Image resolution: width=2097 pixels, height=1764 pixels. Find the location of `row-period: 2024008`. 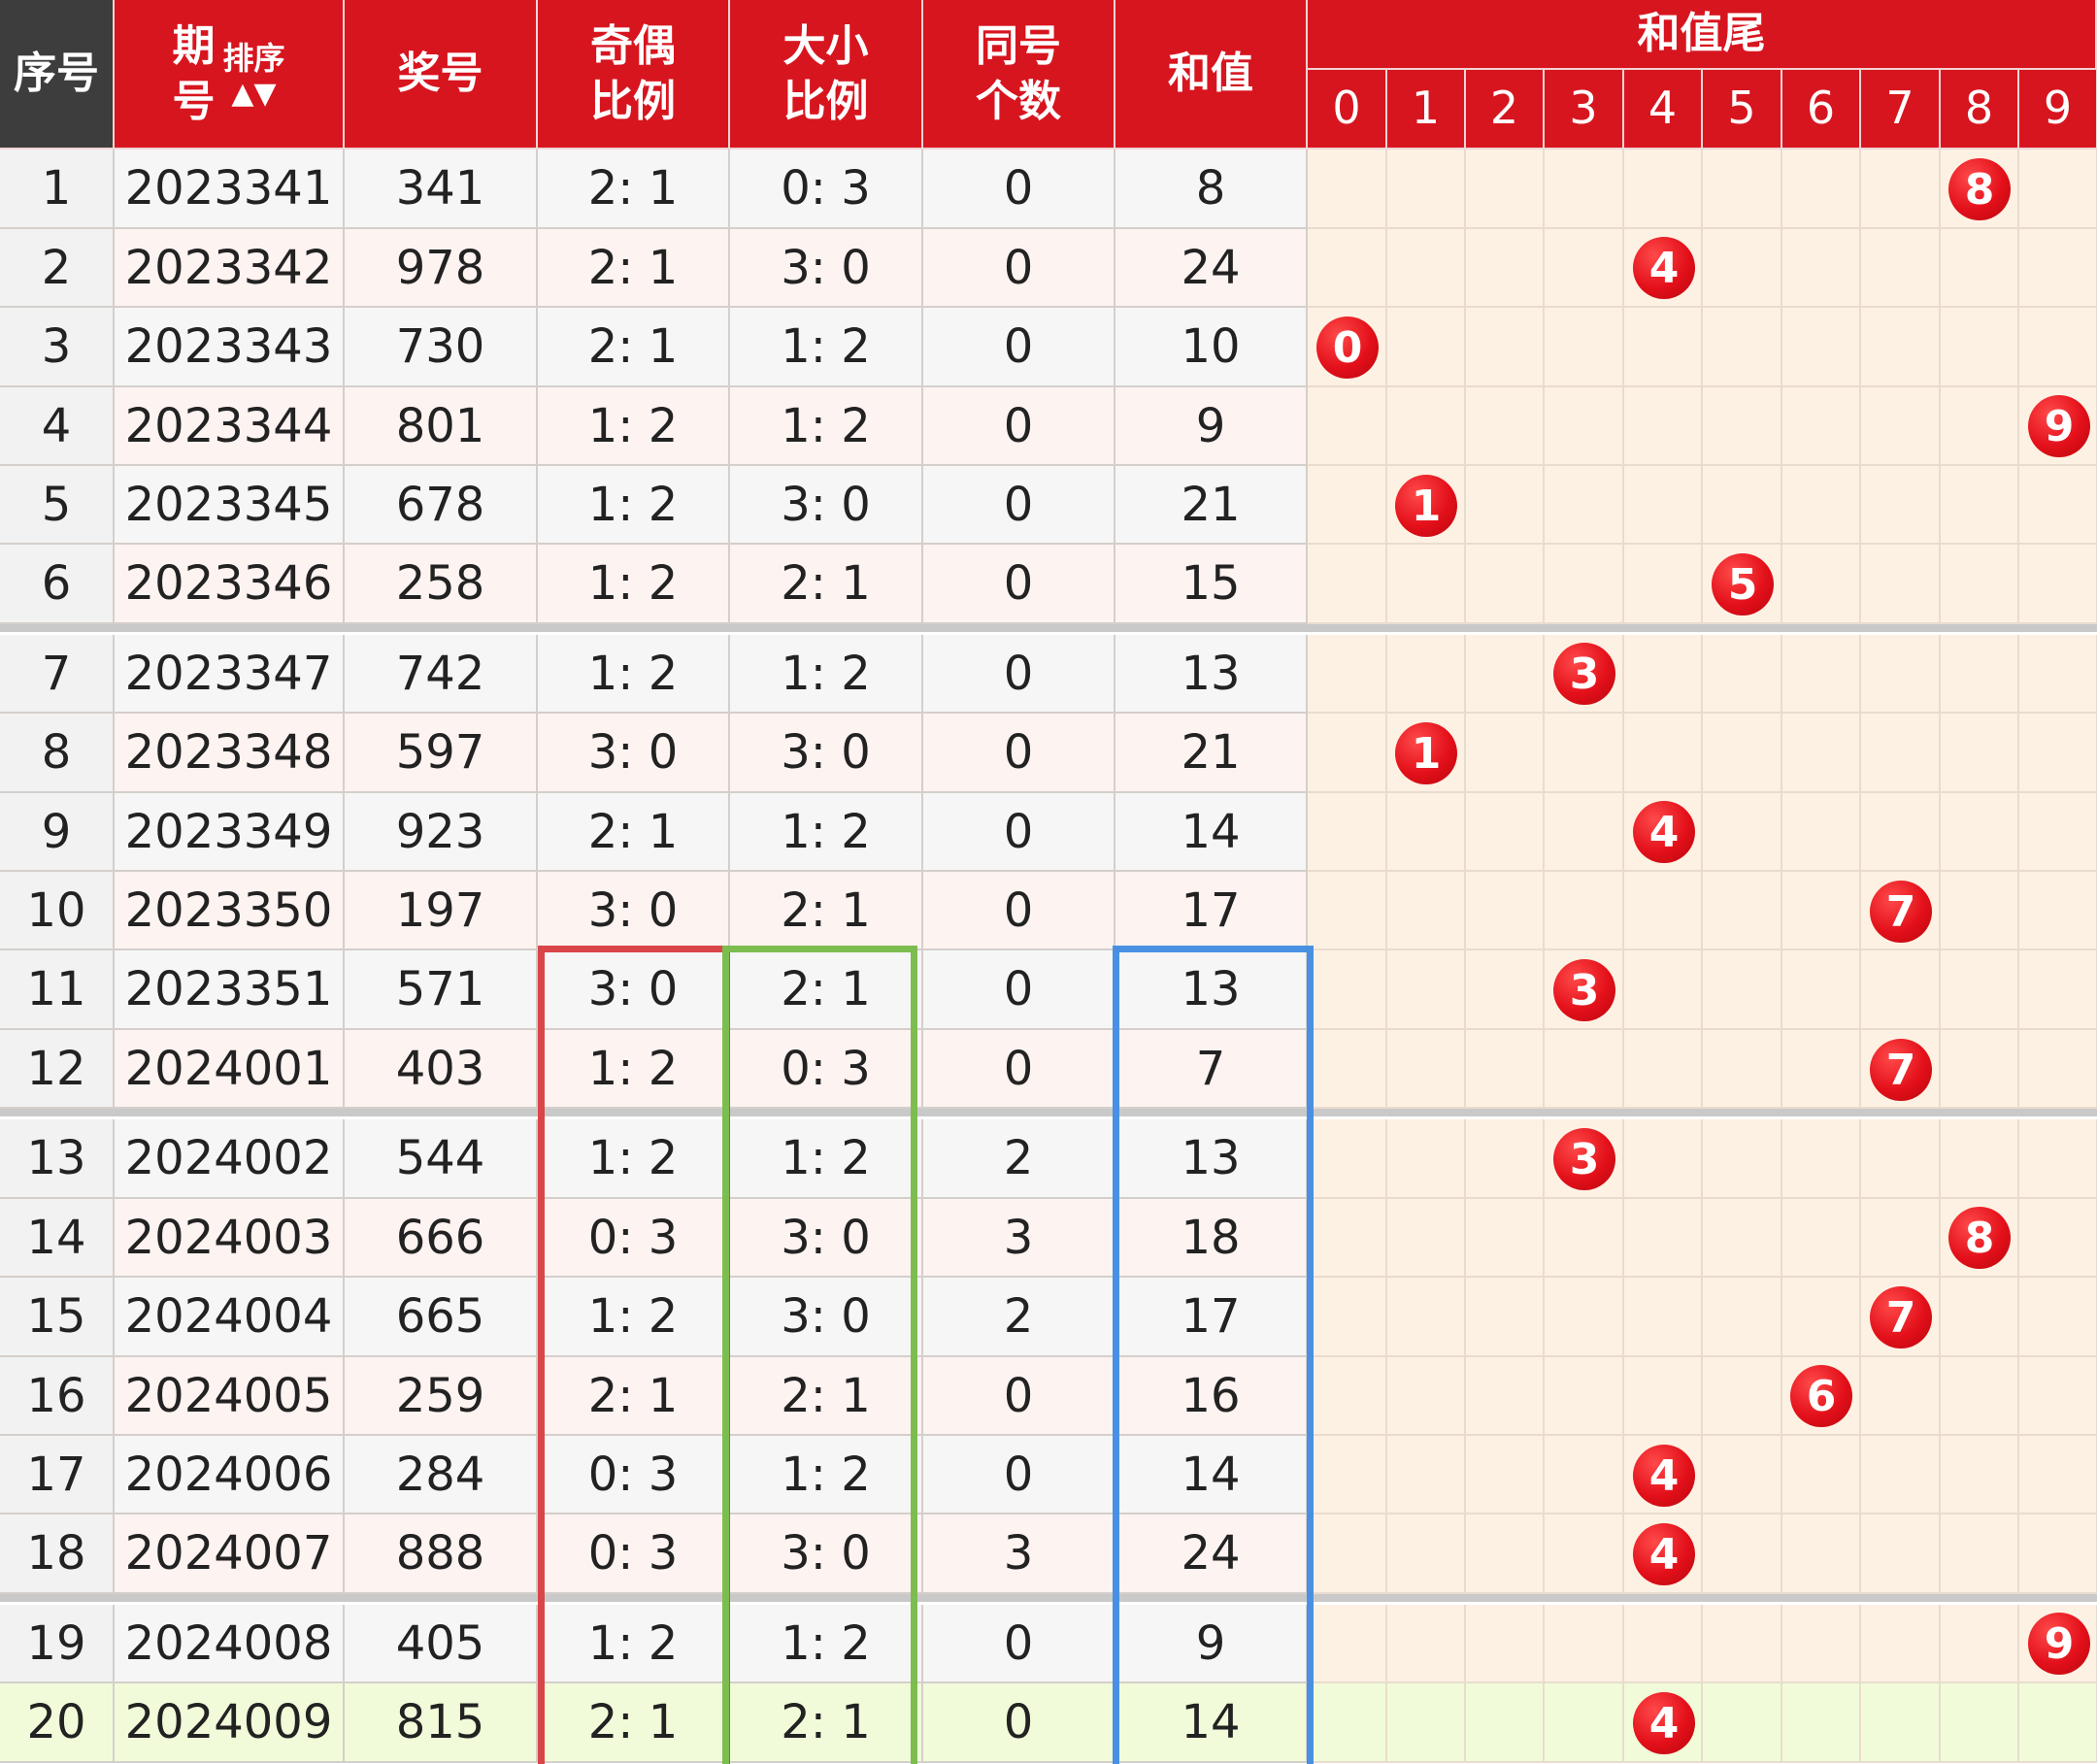

row-period: 2024008 is located at coordinates (230, 1644).